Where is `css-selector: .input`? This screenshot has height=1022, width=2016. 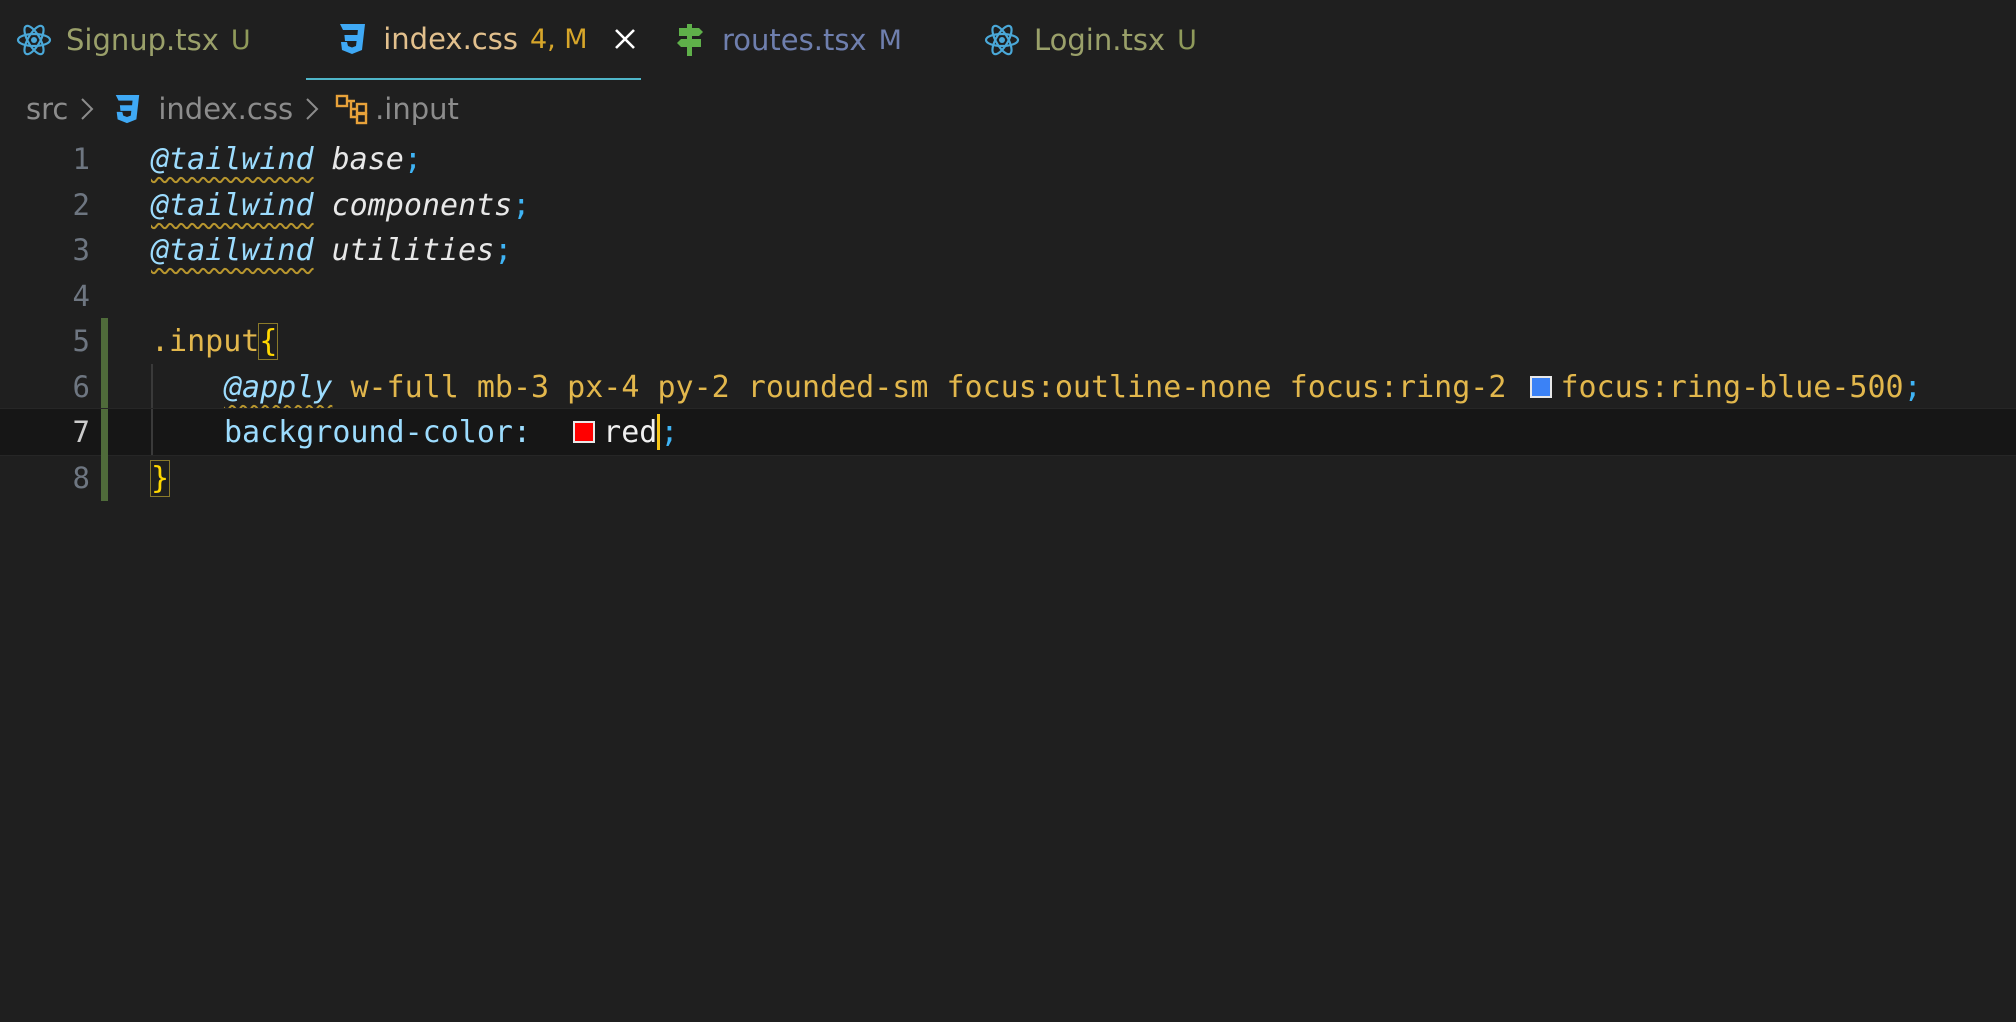
css-selector: .input is located at coordinates (205, 341).